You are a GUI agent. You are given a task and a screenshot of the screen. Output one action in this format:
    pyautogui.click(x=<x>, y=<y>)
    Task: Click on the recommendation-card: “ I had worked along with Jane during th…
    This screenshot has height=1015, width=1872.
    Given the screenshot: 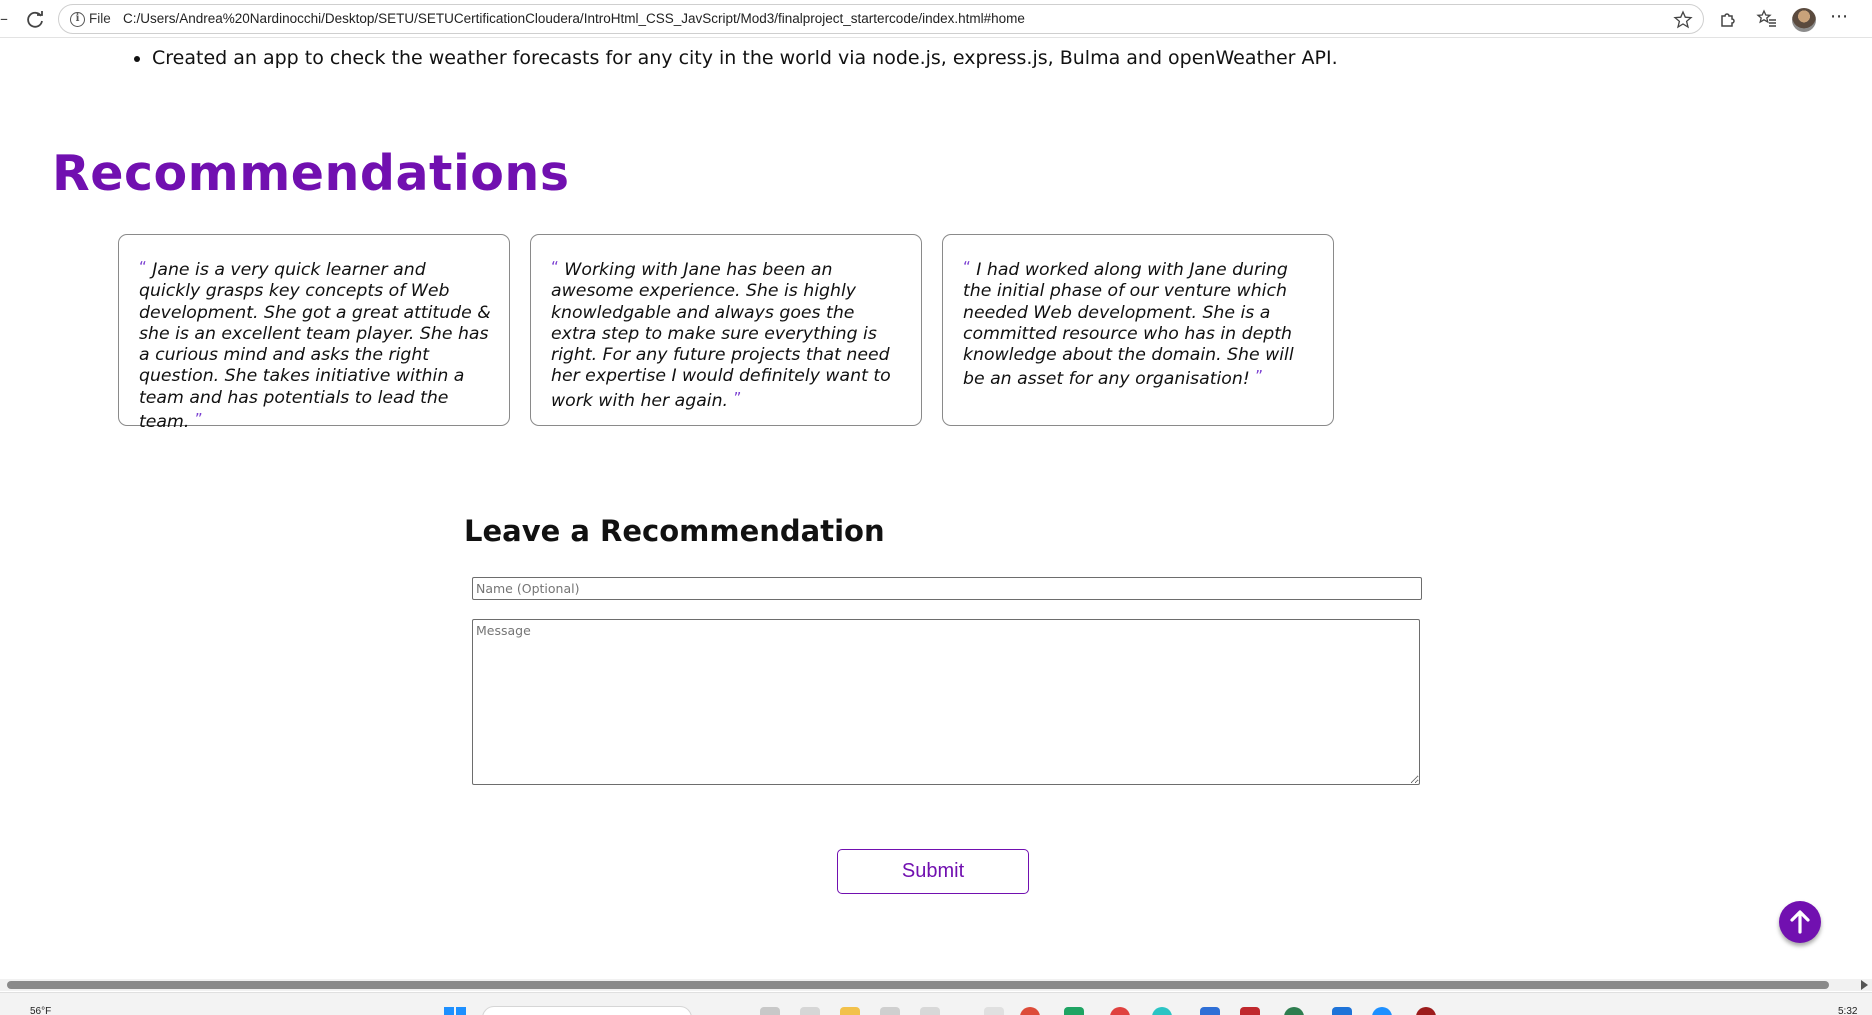 What is the action you would take?
    pyautogui.click(x=1138, y=330)
    